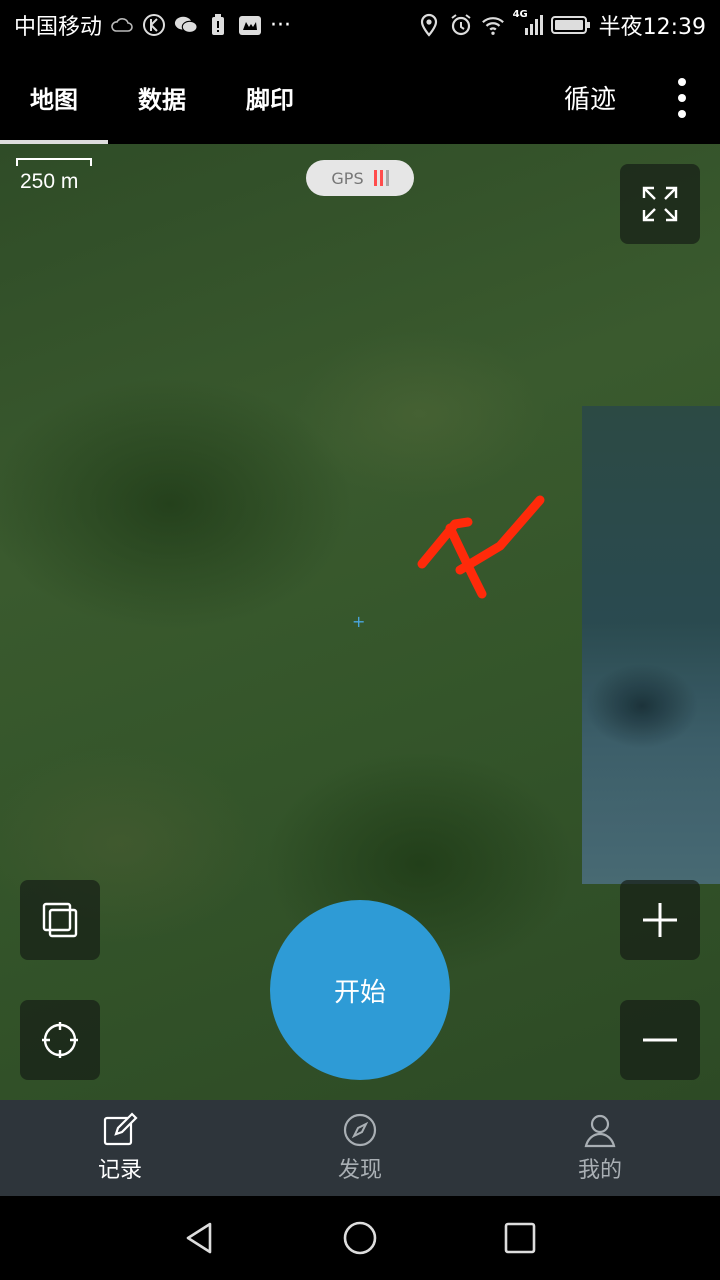 The image size is (720, 1280). I want to click on edit-icon, so click(120, 1130).